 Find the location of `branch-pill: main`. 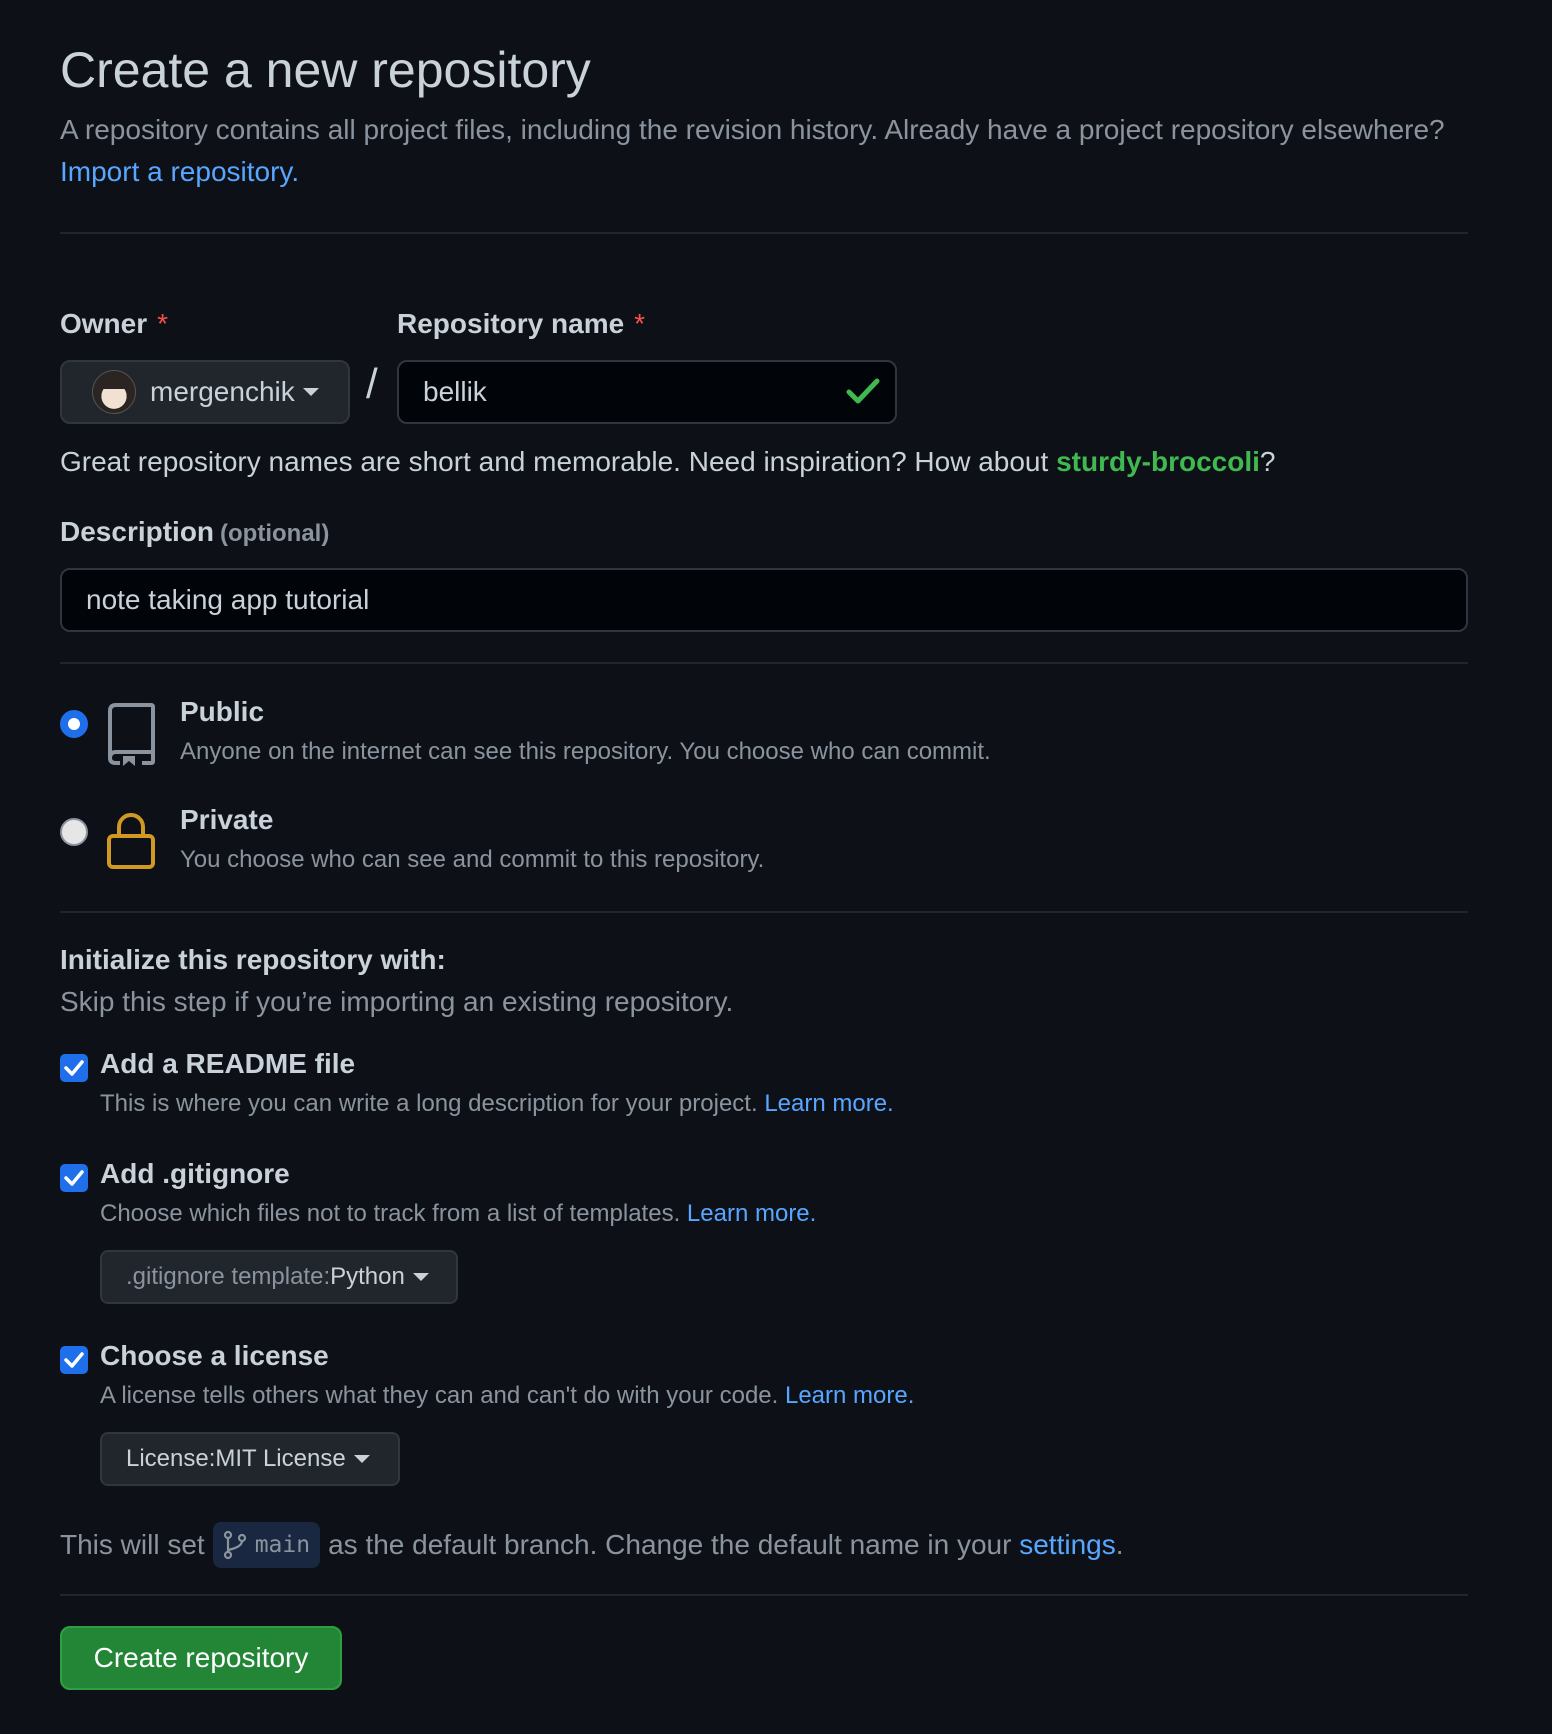

branch-pill: main is located at coordinates (266, 1545).